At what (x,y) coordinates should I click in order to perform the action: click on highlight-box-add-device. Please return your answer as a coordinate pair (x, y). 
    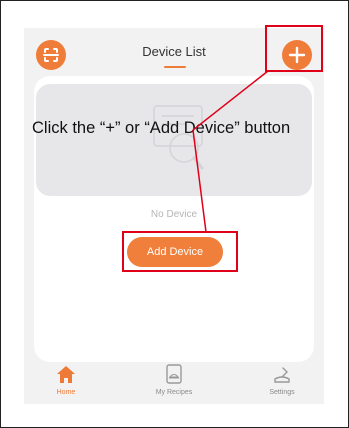
    Looking at the image, I should click on (180, 251).